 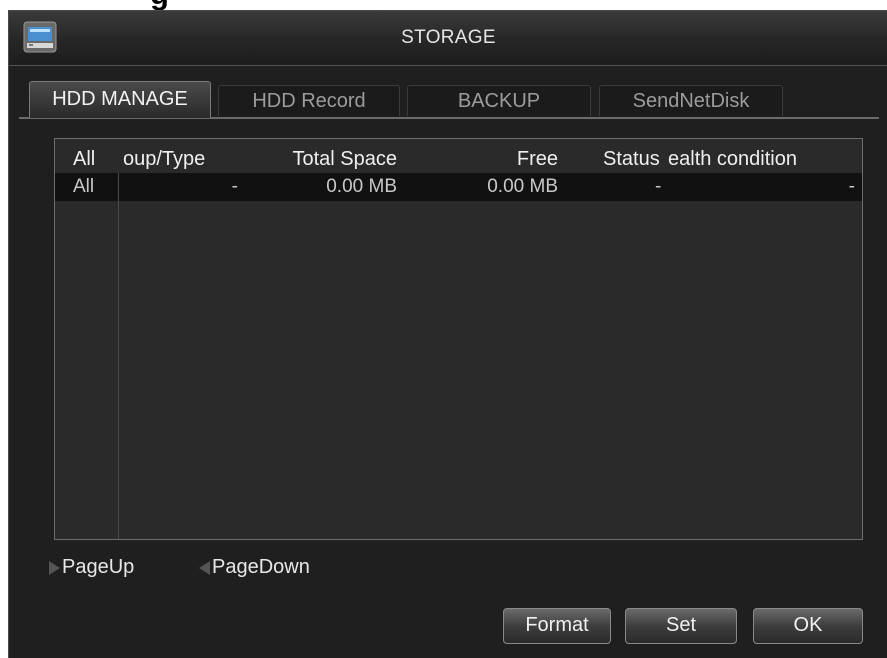 I want to click on ok-button: OK, so click(x=808, y=626).